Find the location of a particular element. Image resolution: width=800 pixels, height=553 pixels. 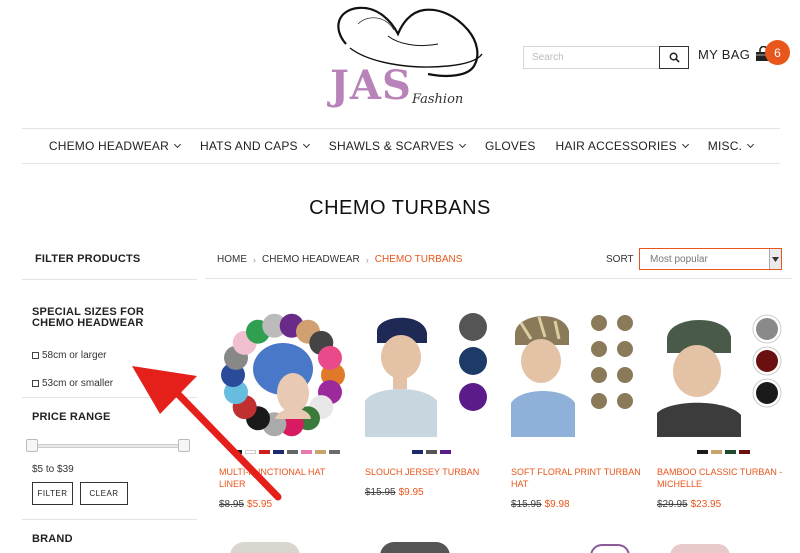

slider-track is located at coordinates (108, 446).